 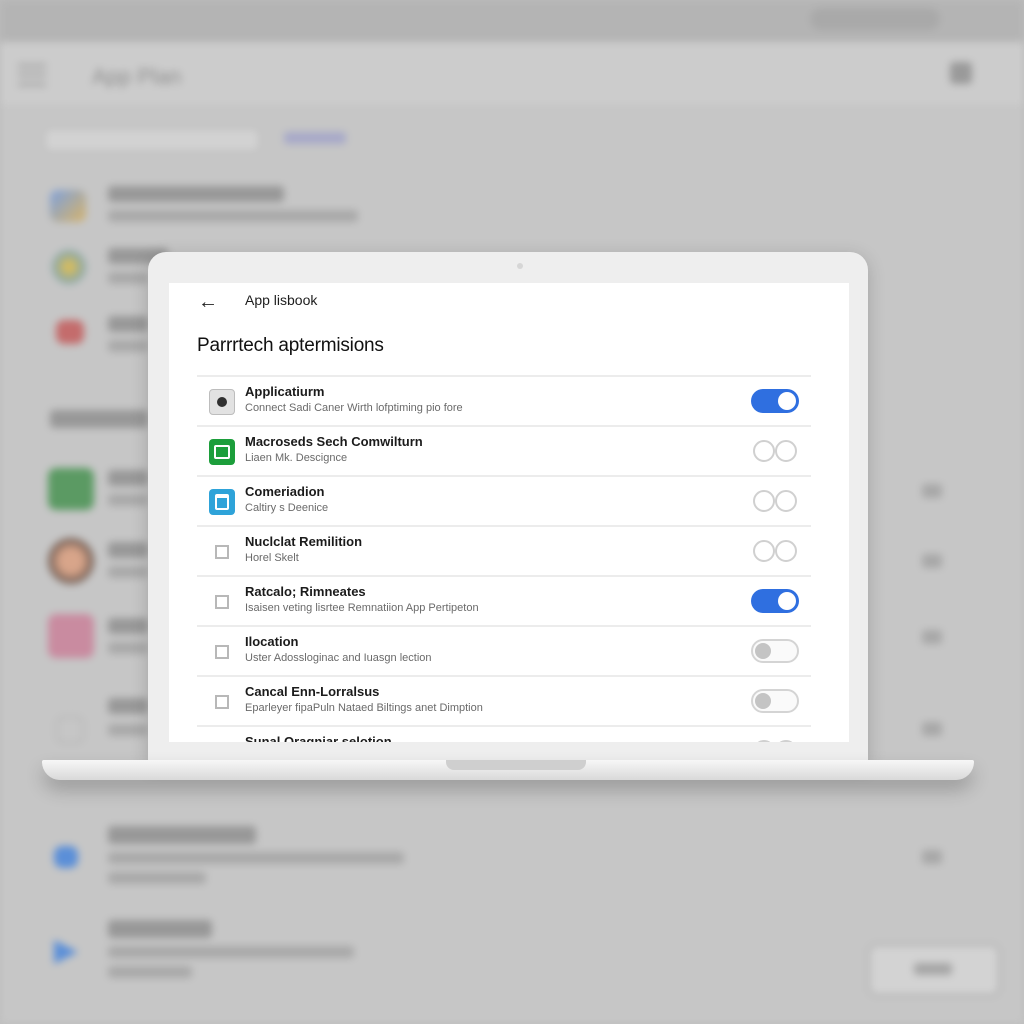 What do you see at coordinates (961, 73) in the screenshot?
I see `background-action-icon` at bounding box center [961, 73].